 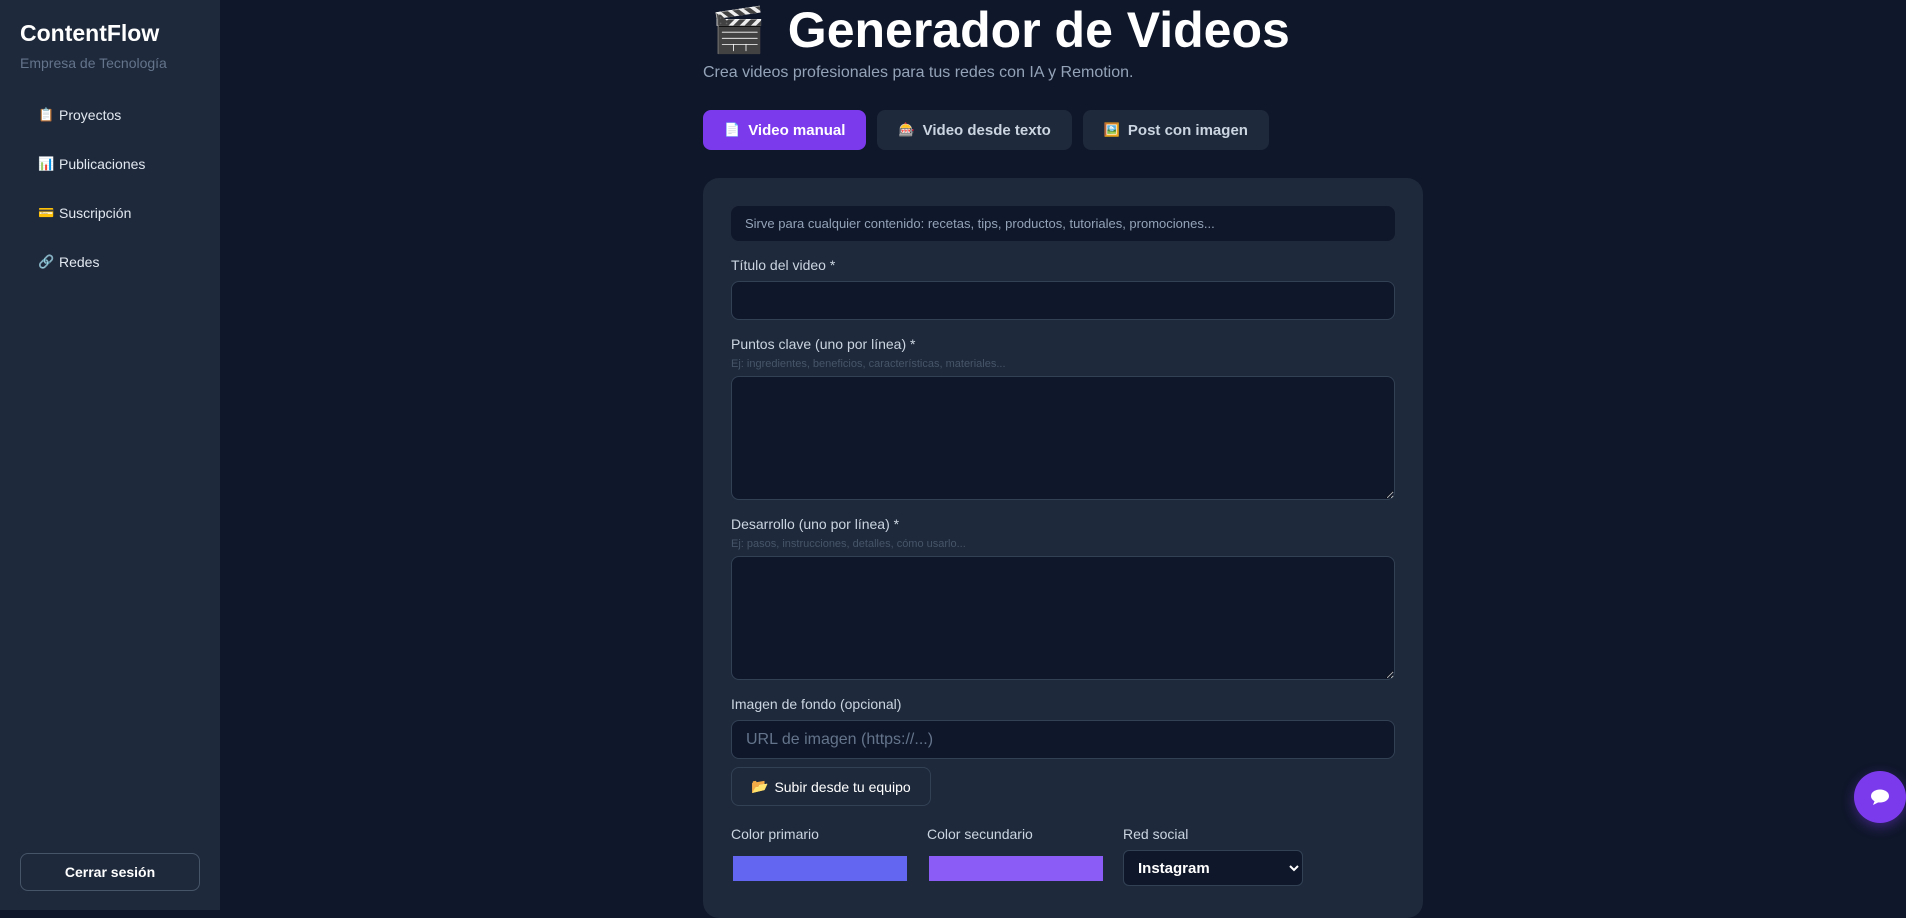 I want to click on folder-icon: 📂, so click(x=760, y=786).